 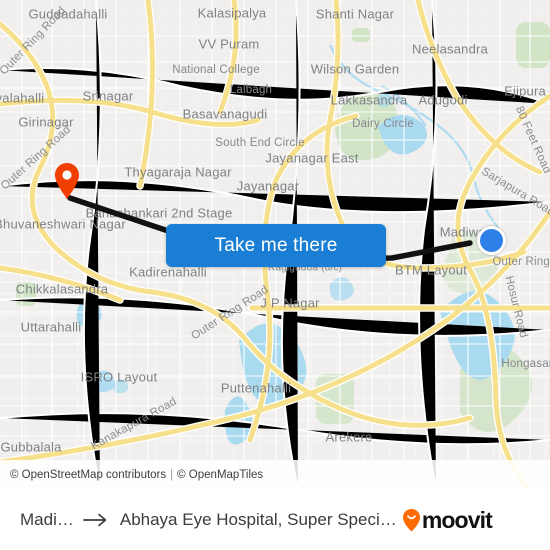 What do you see at coordinates (88, 475) in the screenshot?
I see `osm-attribution-link: © OpenStreetMap contributors` at bounding box center [88, 475].